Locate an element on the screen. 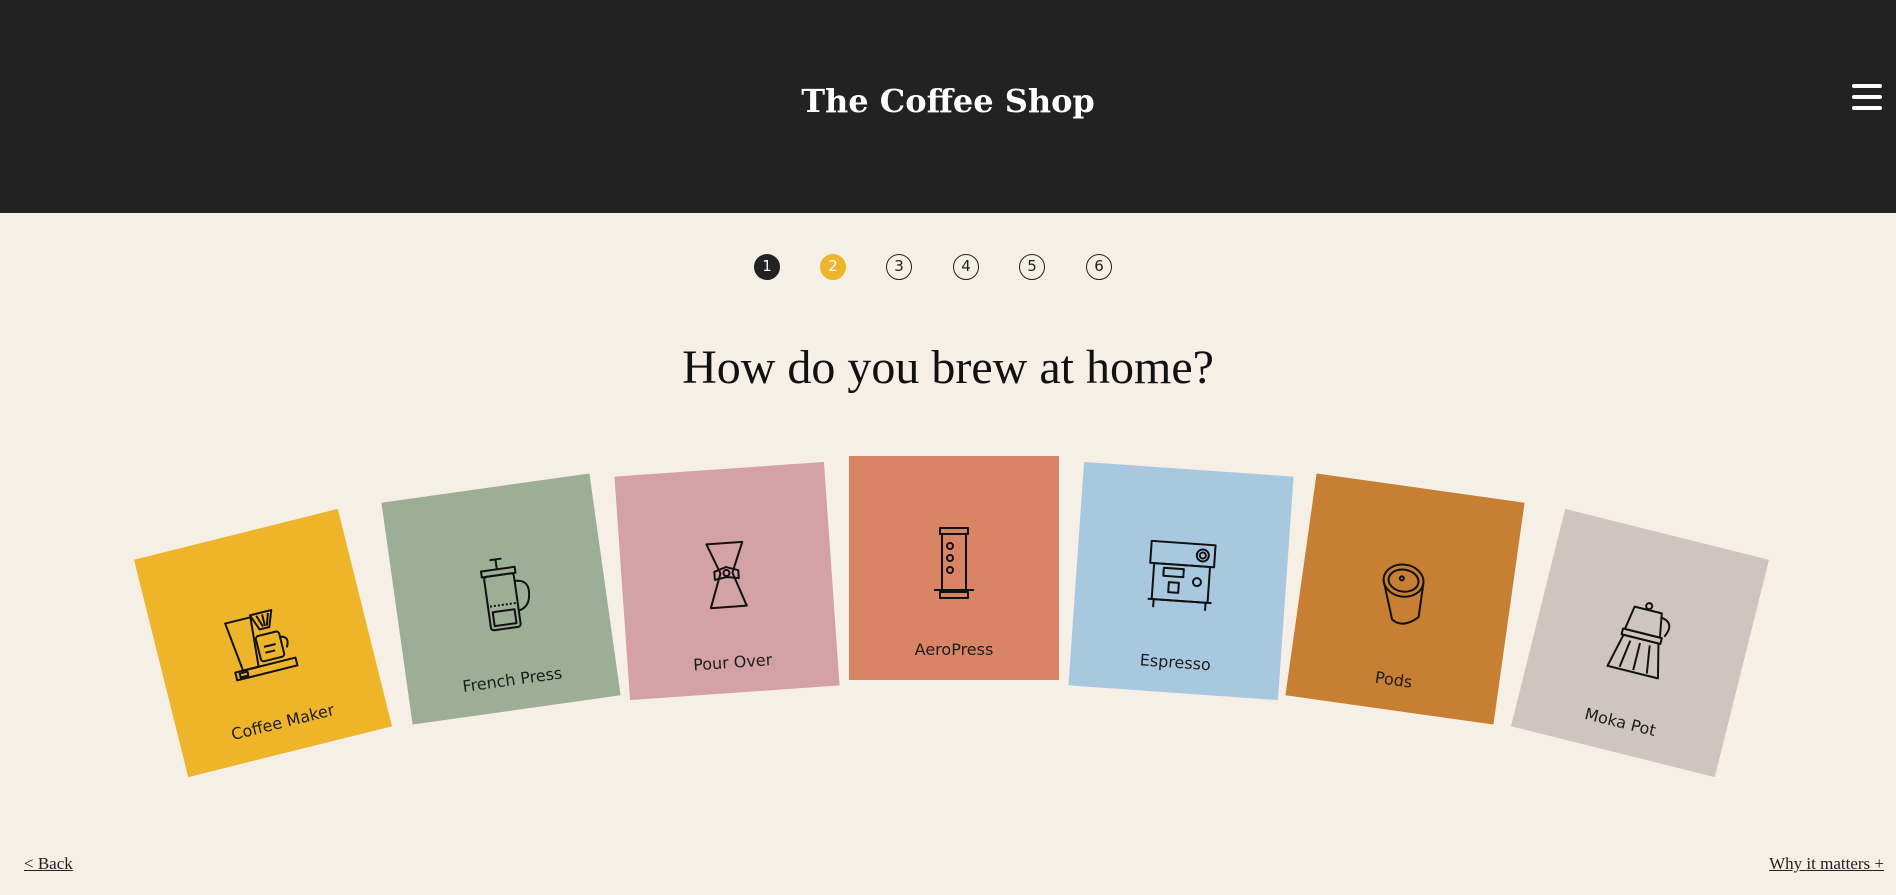 The height and width of the screenshot is (895, 1896). espresso-machine-icon is located at coordinates (1181, 576).